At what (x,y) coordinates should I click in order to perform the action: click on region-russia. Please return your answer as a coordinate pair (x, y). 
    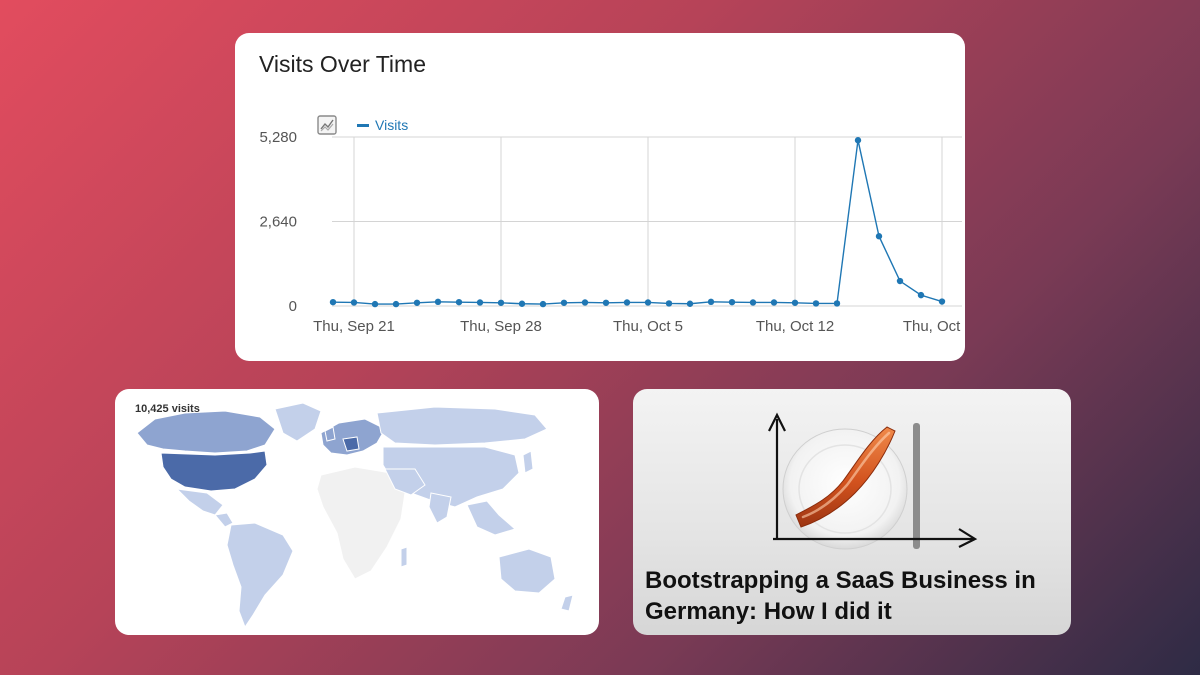
    Looking at the image, I should click on (462, 426).